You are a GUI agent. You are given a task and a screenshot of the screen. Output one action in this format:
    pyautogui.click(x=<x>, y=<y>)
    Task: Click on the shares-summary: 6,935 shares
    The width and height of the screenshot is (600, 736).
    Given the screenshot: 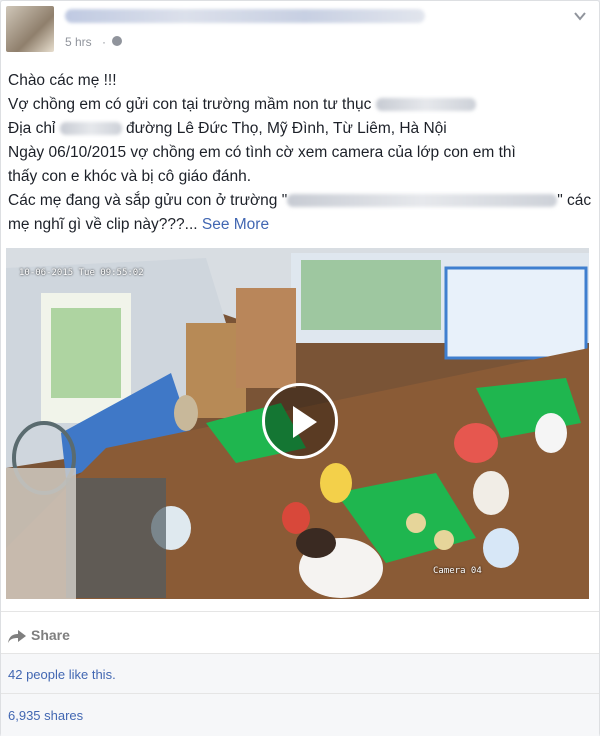 What is the action you would take?
    pyautogui.click(x=300, y=714)
    